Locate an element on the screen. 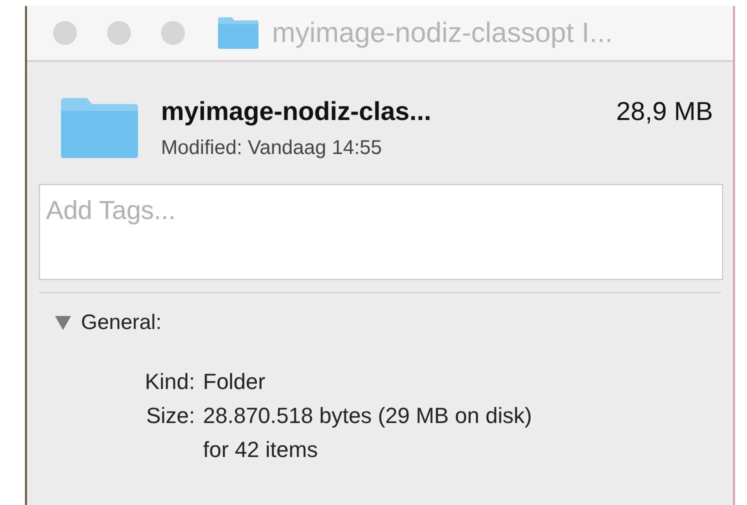 The image size is (747, 505). field-label: Kind: is located at coordinates (169, 382).